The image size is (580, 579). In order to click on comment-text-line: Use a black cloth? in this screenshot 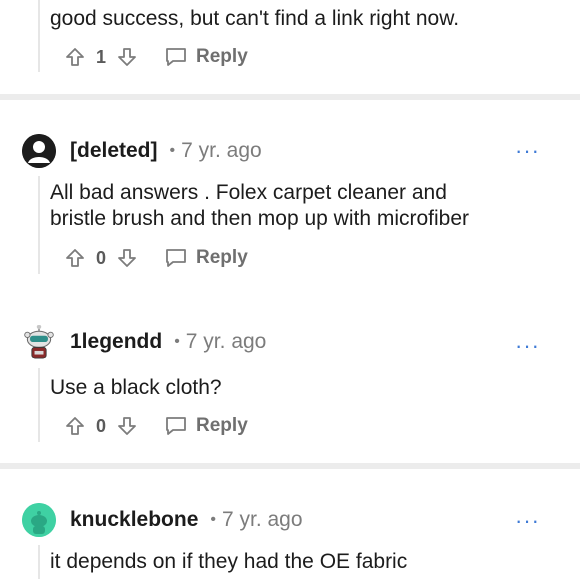, I will do `click(136, 387)`.